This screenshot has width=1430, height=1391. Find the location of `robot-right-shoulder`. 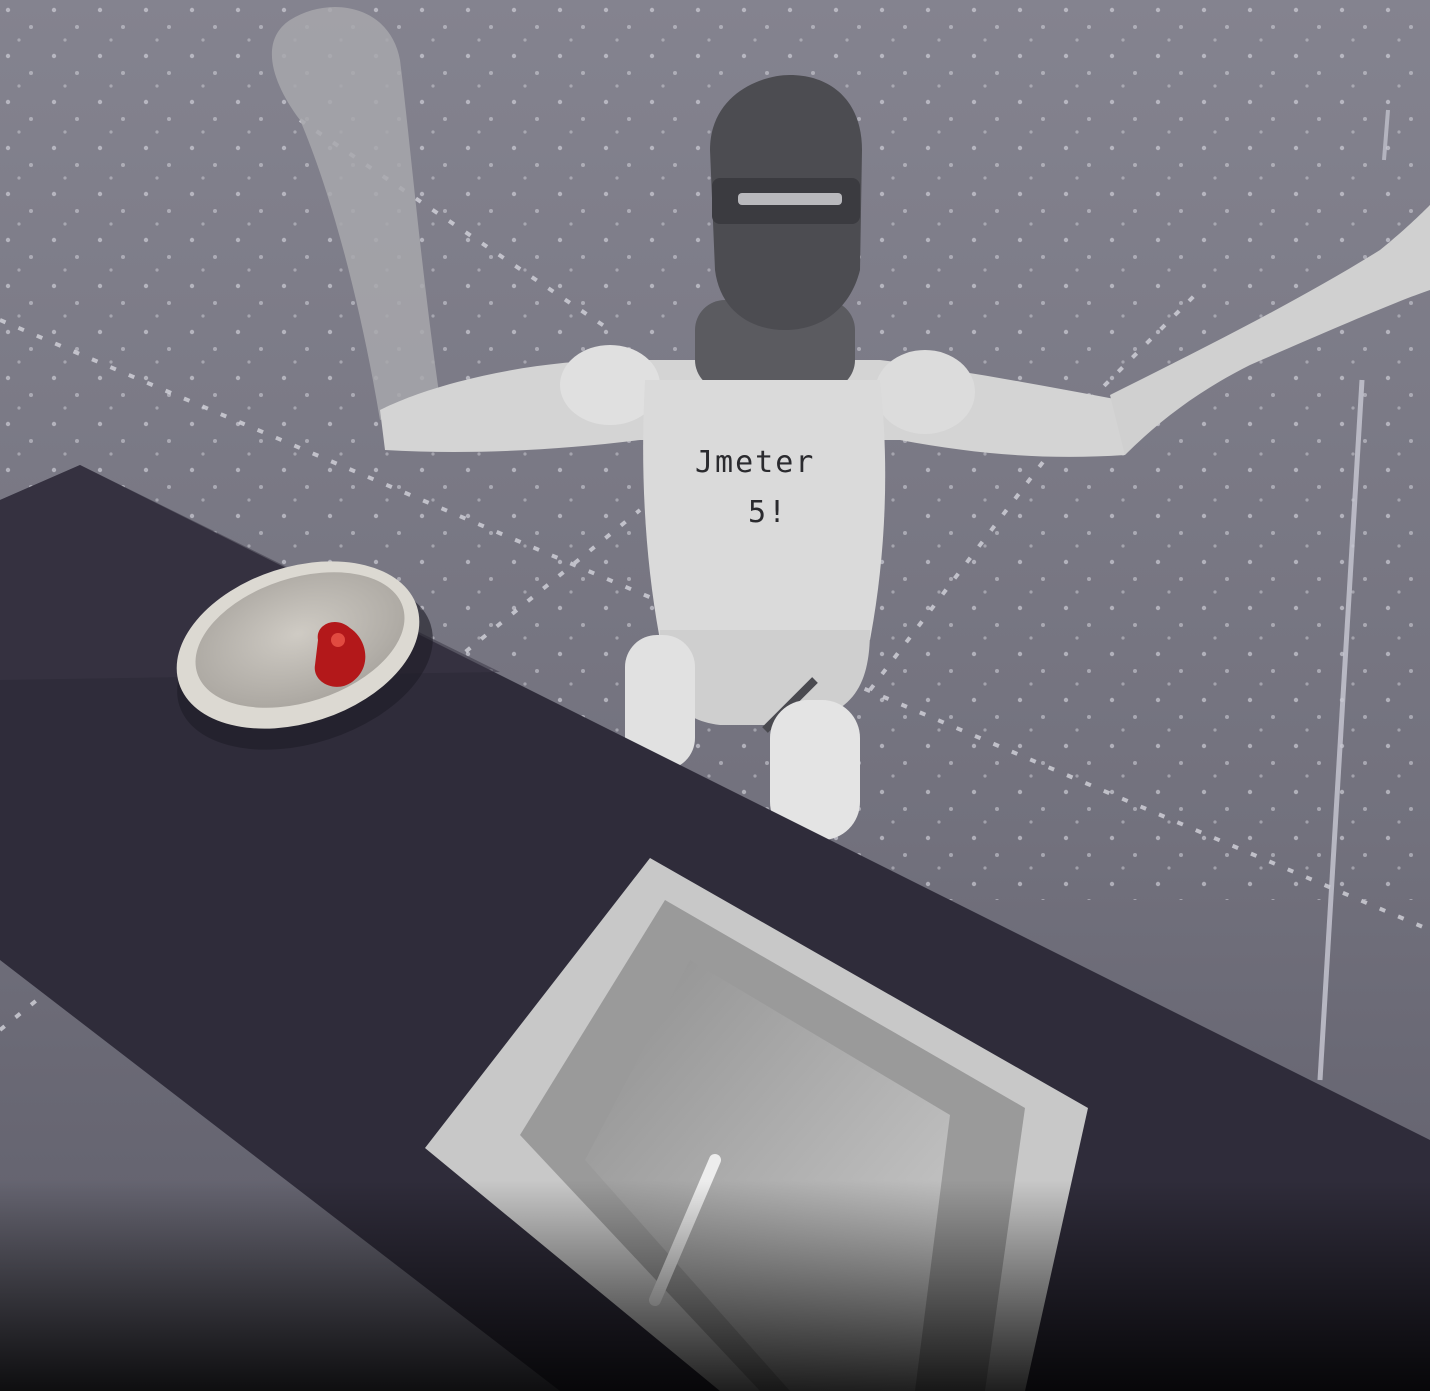

robot-right-shoulder is located at coordinates (925, 392).